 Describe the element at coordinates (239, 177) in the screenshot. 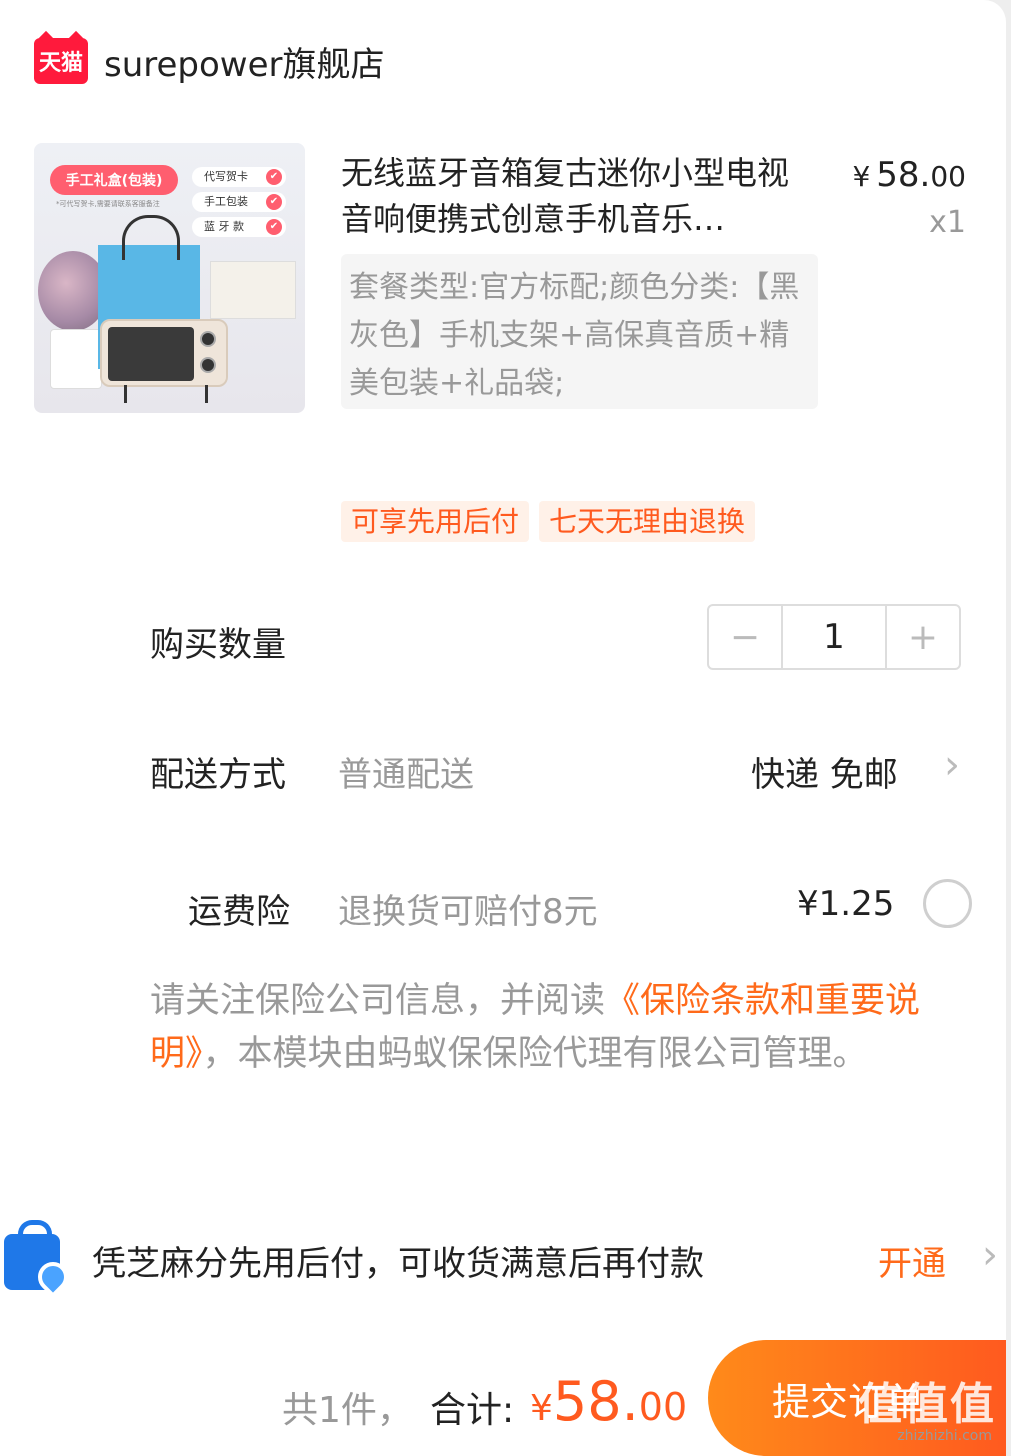

I see `image-option: 代写贺卡` at that location.